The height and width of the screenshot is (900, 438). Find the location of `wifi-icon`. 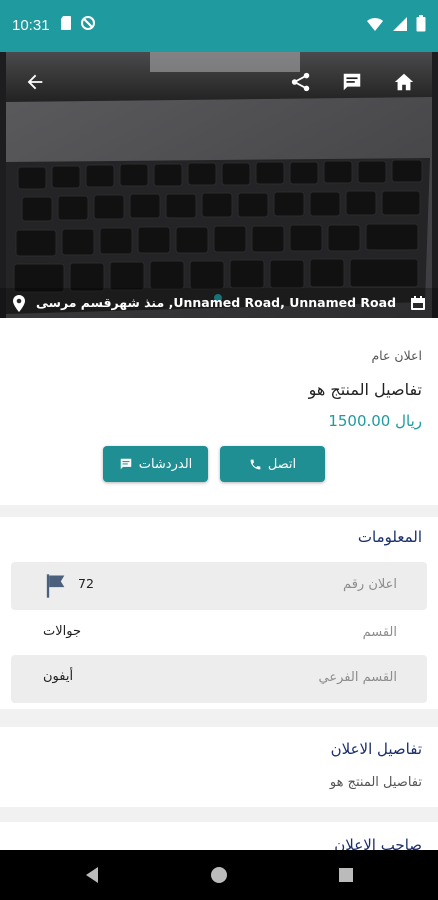

wifi-icon is located at coordinates (375, 24).